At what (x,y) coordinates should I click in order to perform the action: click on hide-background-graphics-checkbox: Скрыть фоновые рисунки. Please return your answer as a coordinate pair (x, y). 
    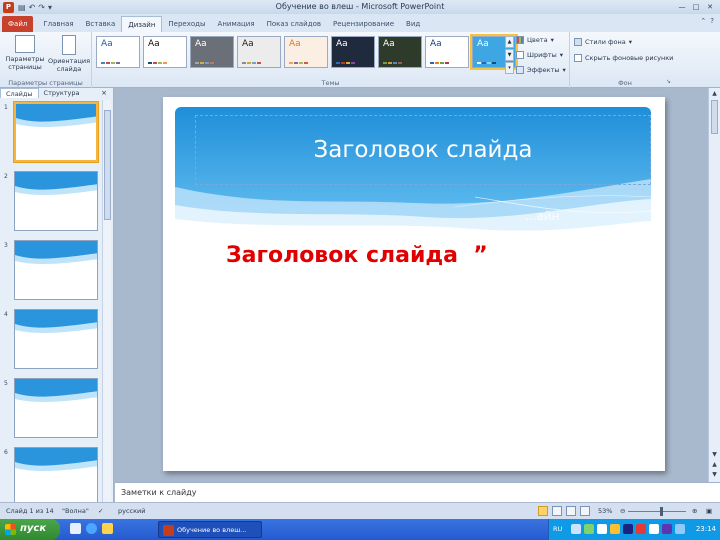
    Looking at the image, I should click on (623, 58).